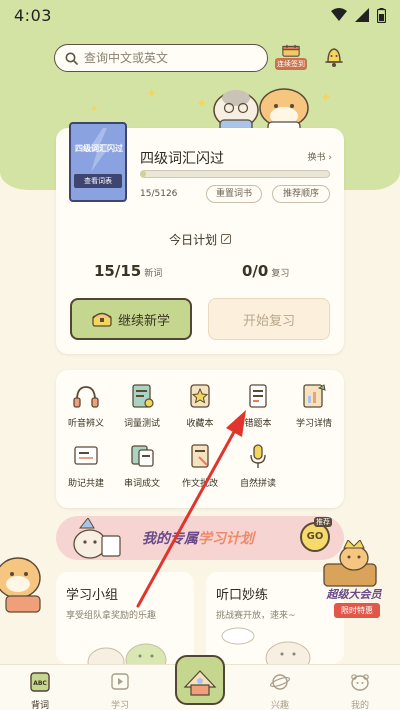 The width and height of the screenshot is (400, 710). Describe the element at coordinates (255, 271) in the screenshot. I see `review-value: 0/0` at that location.